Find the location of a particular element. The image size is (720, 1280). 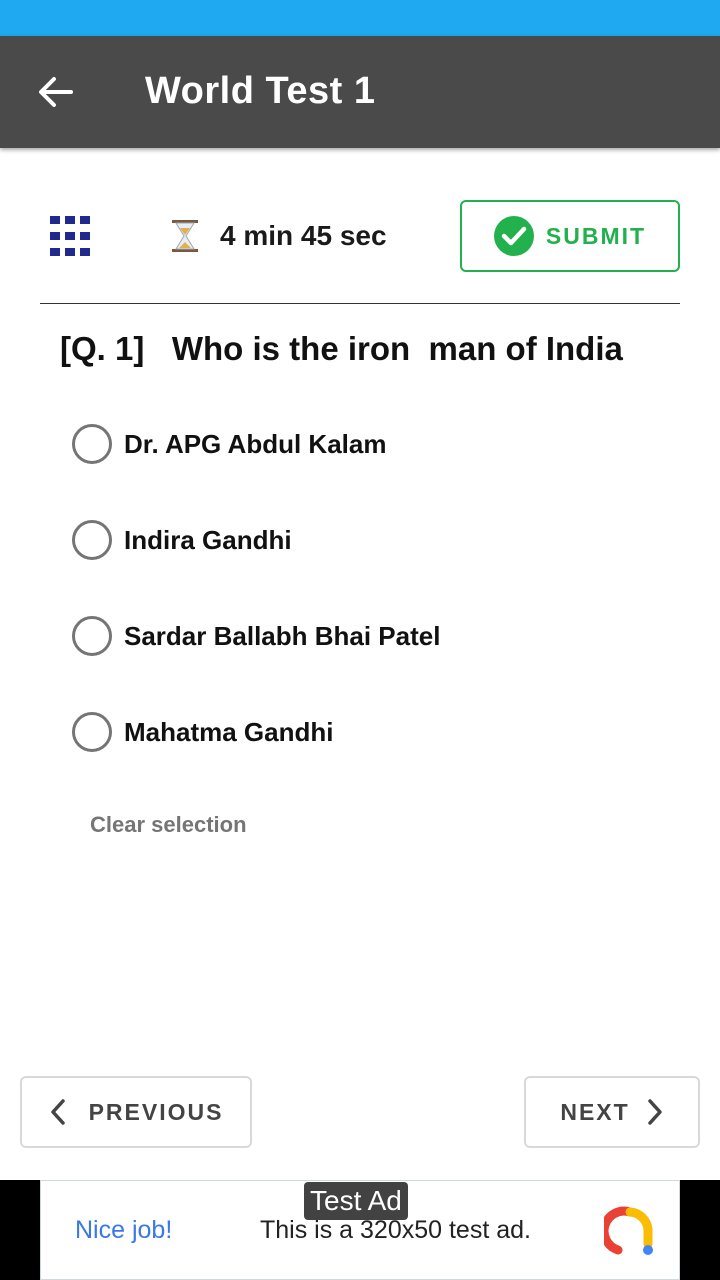

question-number: [Q. 1] is located at coordinates (102, 348).